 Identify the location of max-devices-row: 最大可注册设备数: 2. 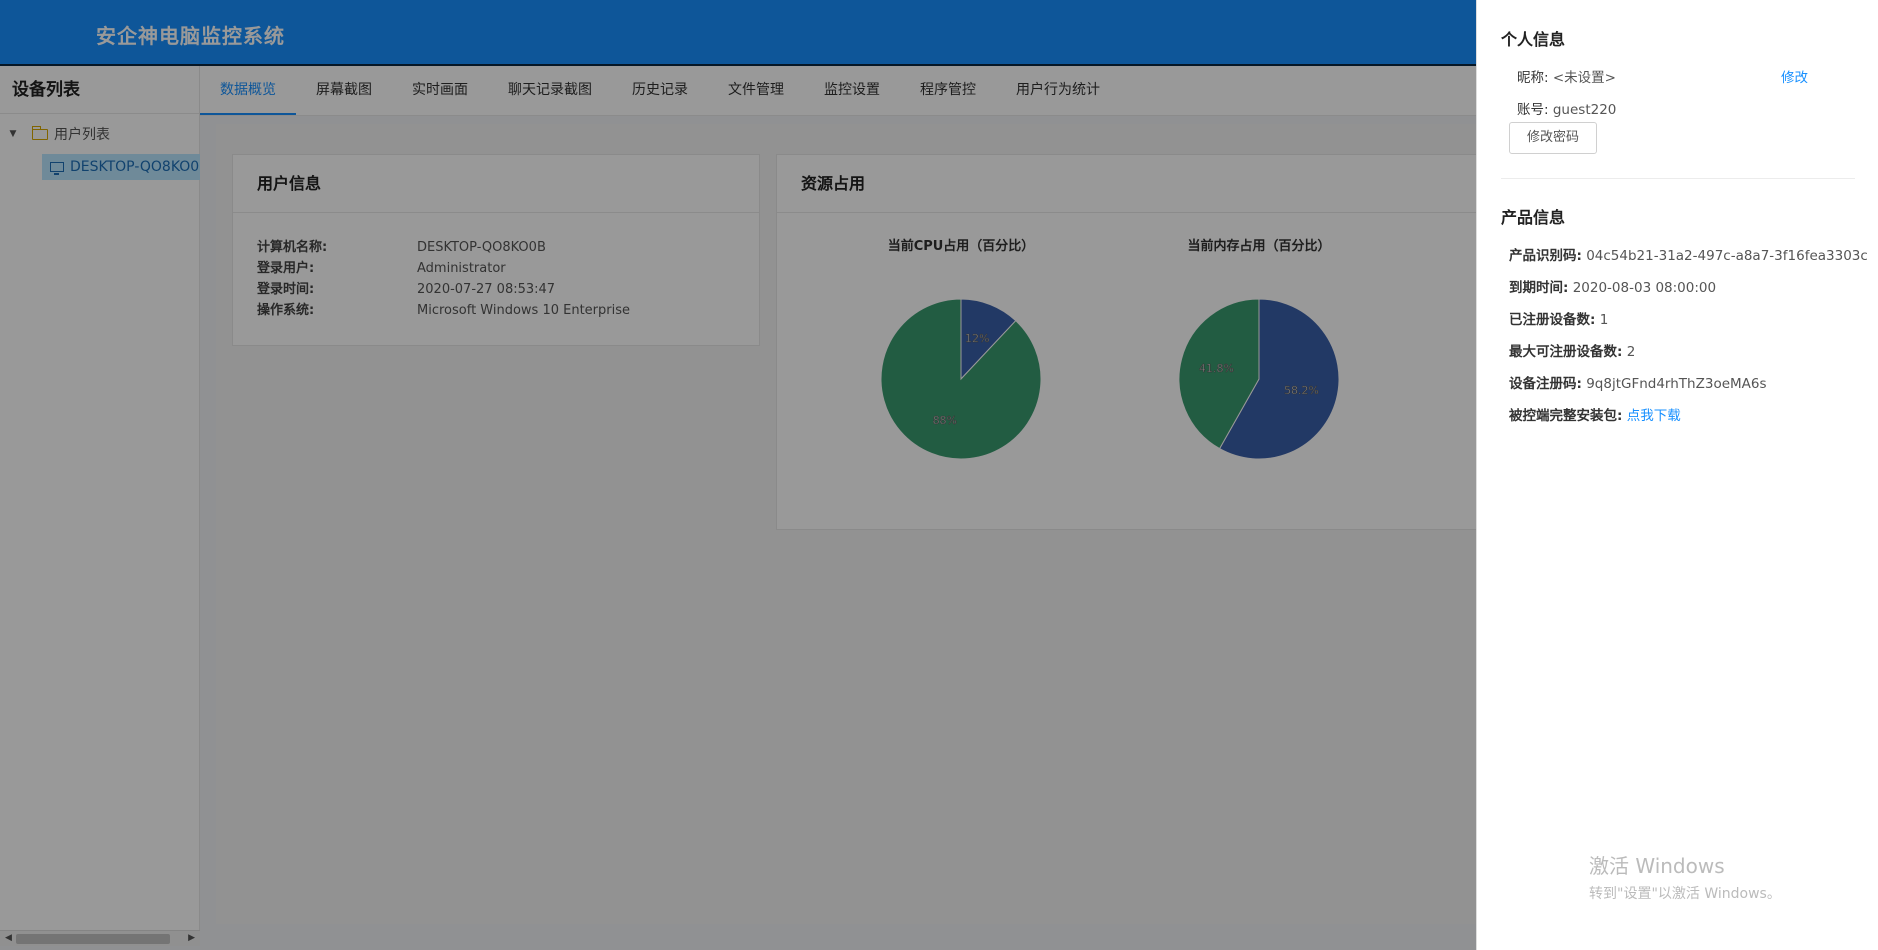
(1572, 350).